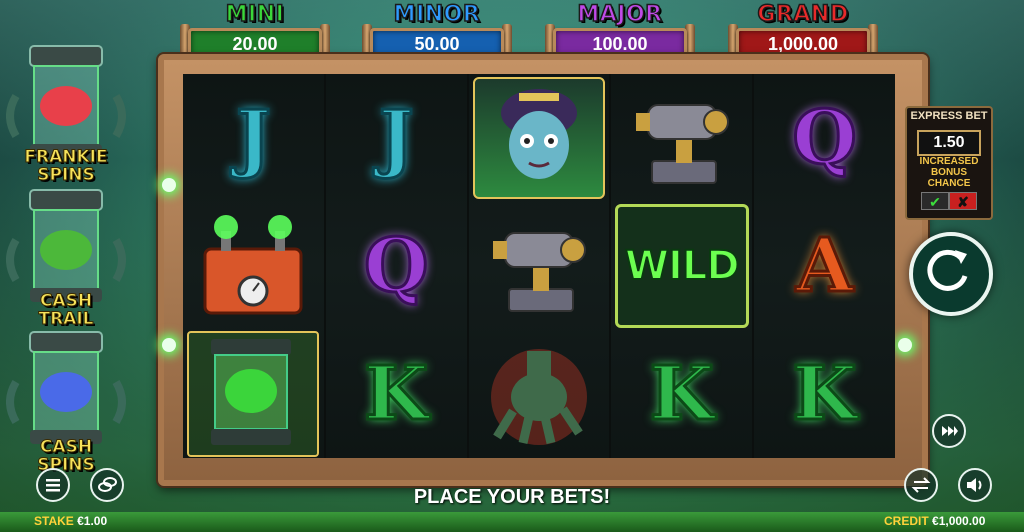 The height and width of the screenshot is (532, 1024). I want to click on credit-display: CREDIT €1,000.00, so click(934, 521).